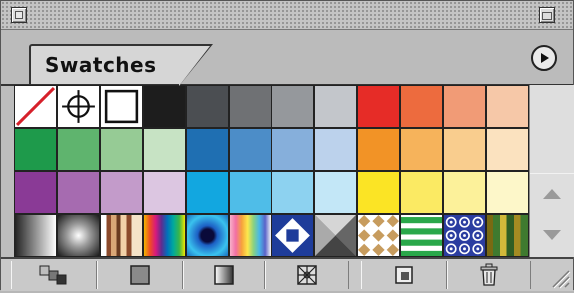  I want to click on delete-swatch-button, so click(489, 275).